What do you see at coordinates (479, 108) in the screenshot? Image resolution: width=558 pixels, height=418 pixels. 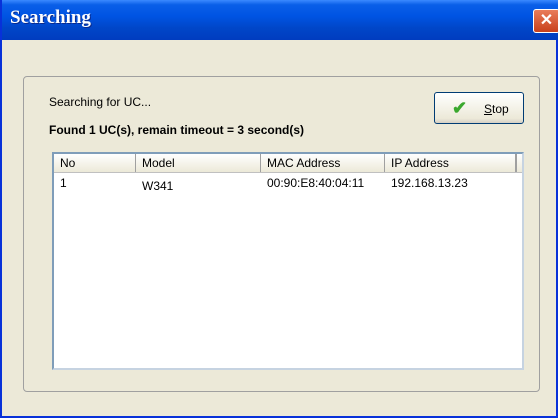 I see `stop-button: ✔ Stop` at bounding box center [479, 108].